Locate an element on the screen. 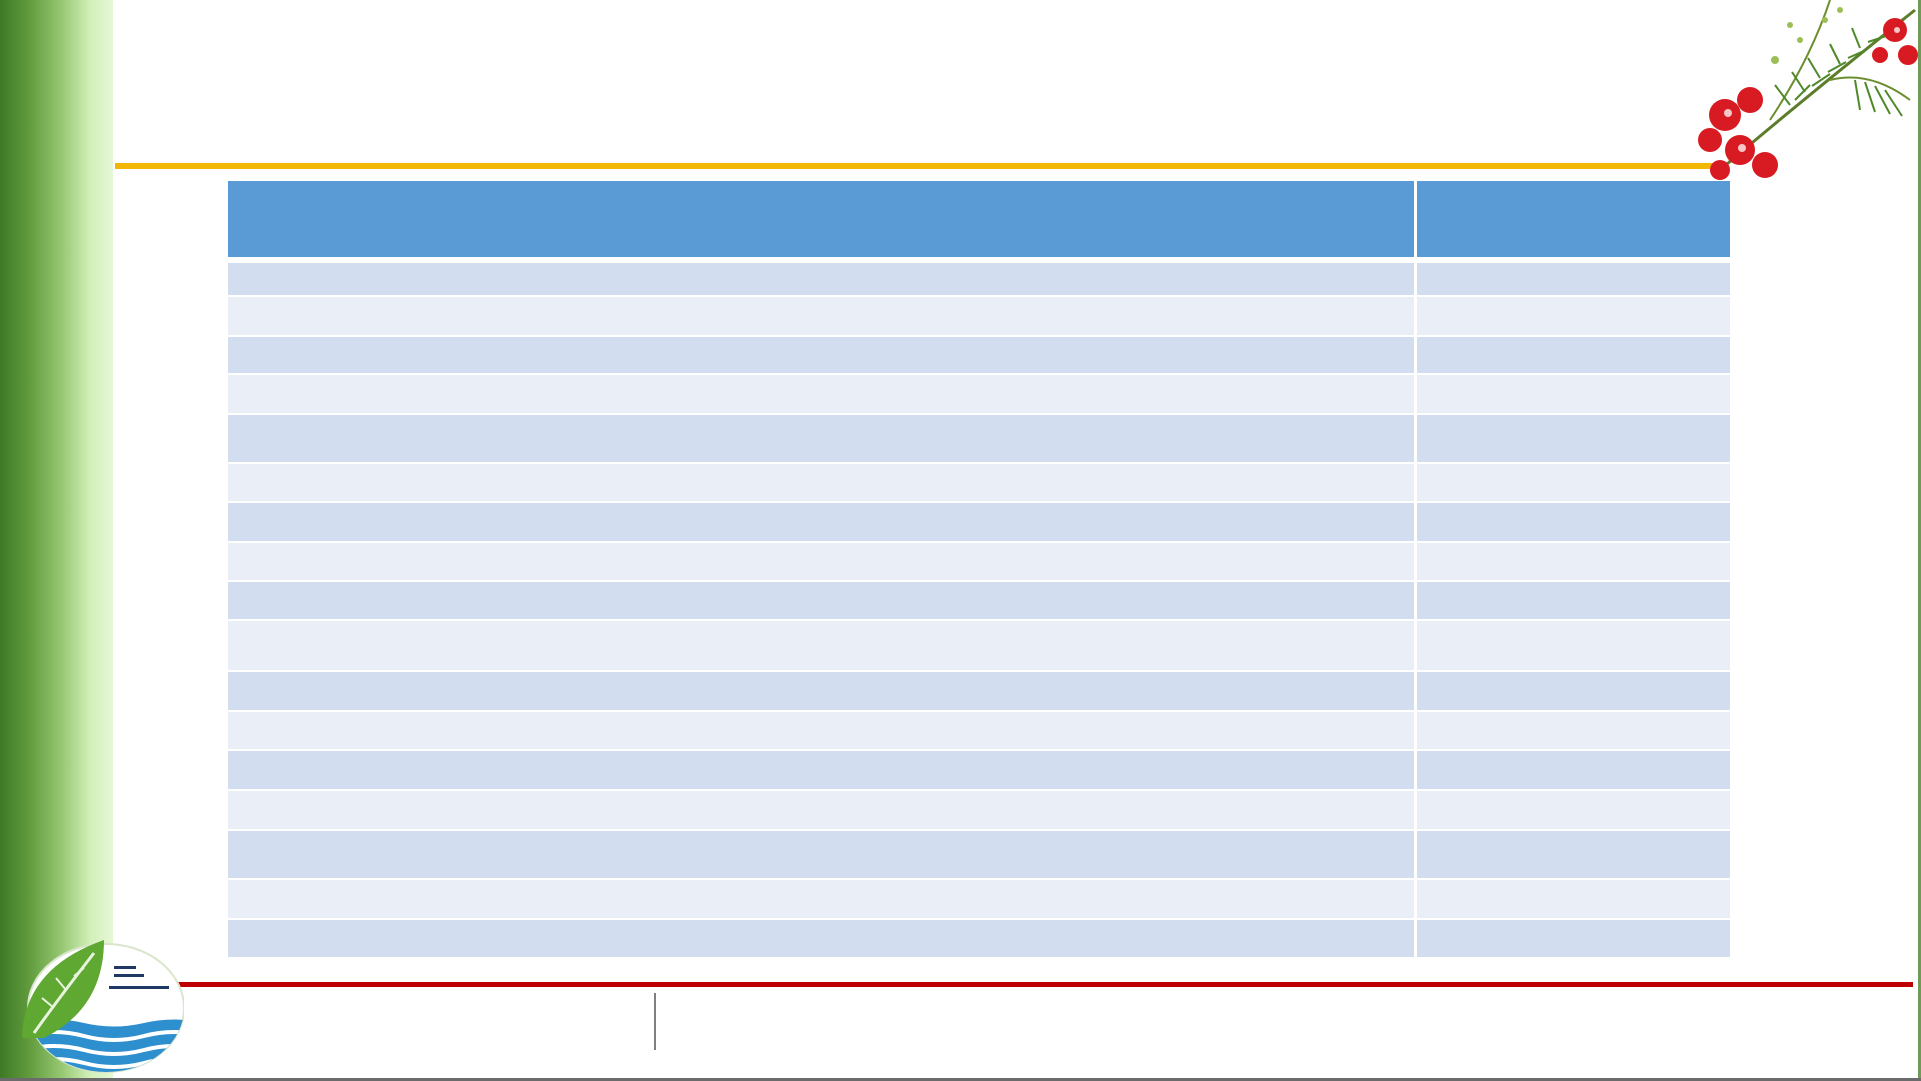 This screenshot has width=1921, height=1081. footer-rule is located at coordinates (1045, 984).